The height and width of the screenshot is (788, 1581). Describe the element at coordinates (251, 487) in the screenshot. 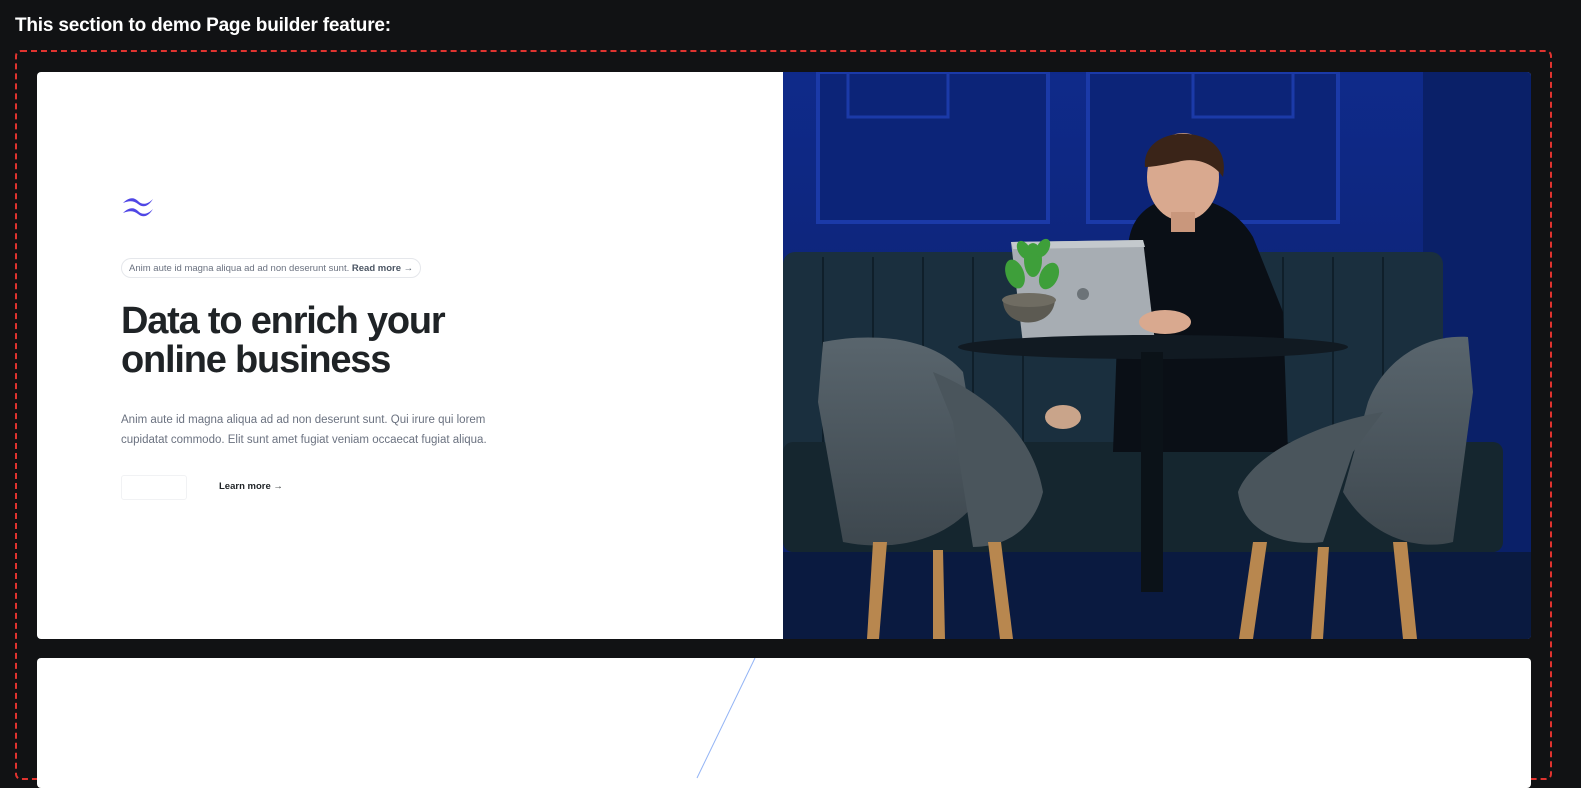

I see `learn-more-link: Learn more →` at that location.